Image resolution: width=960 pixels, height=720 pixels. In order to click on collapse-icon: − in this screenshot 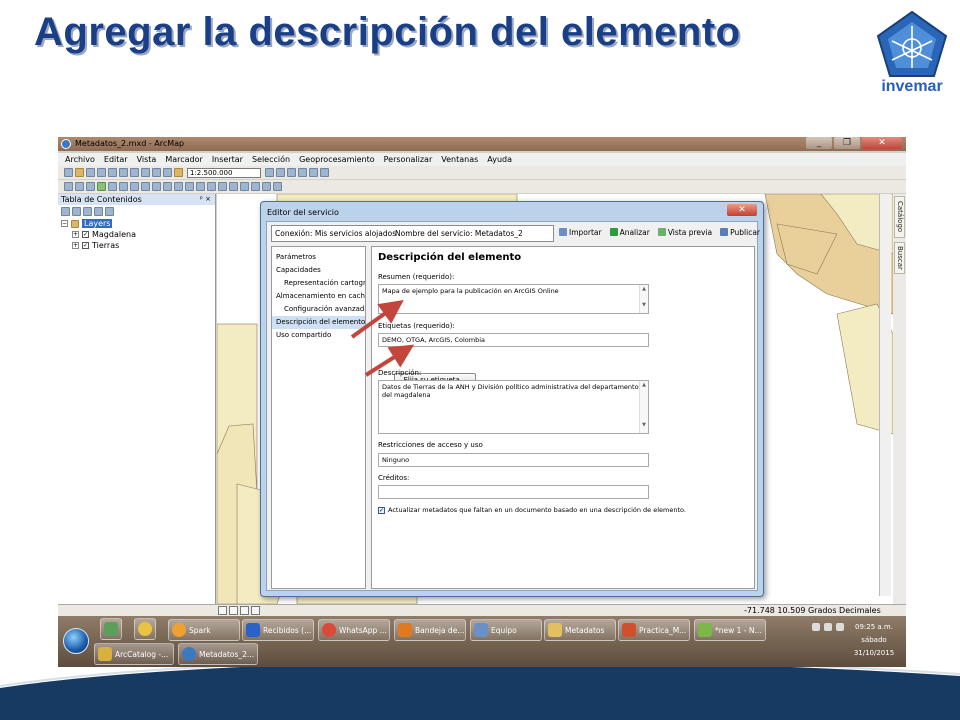, I will do `click(64, 223)`.